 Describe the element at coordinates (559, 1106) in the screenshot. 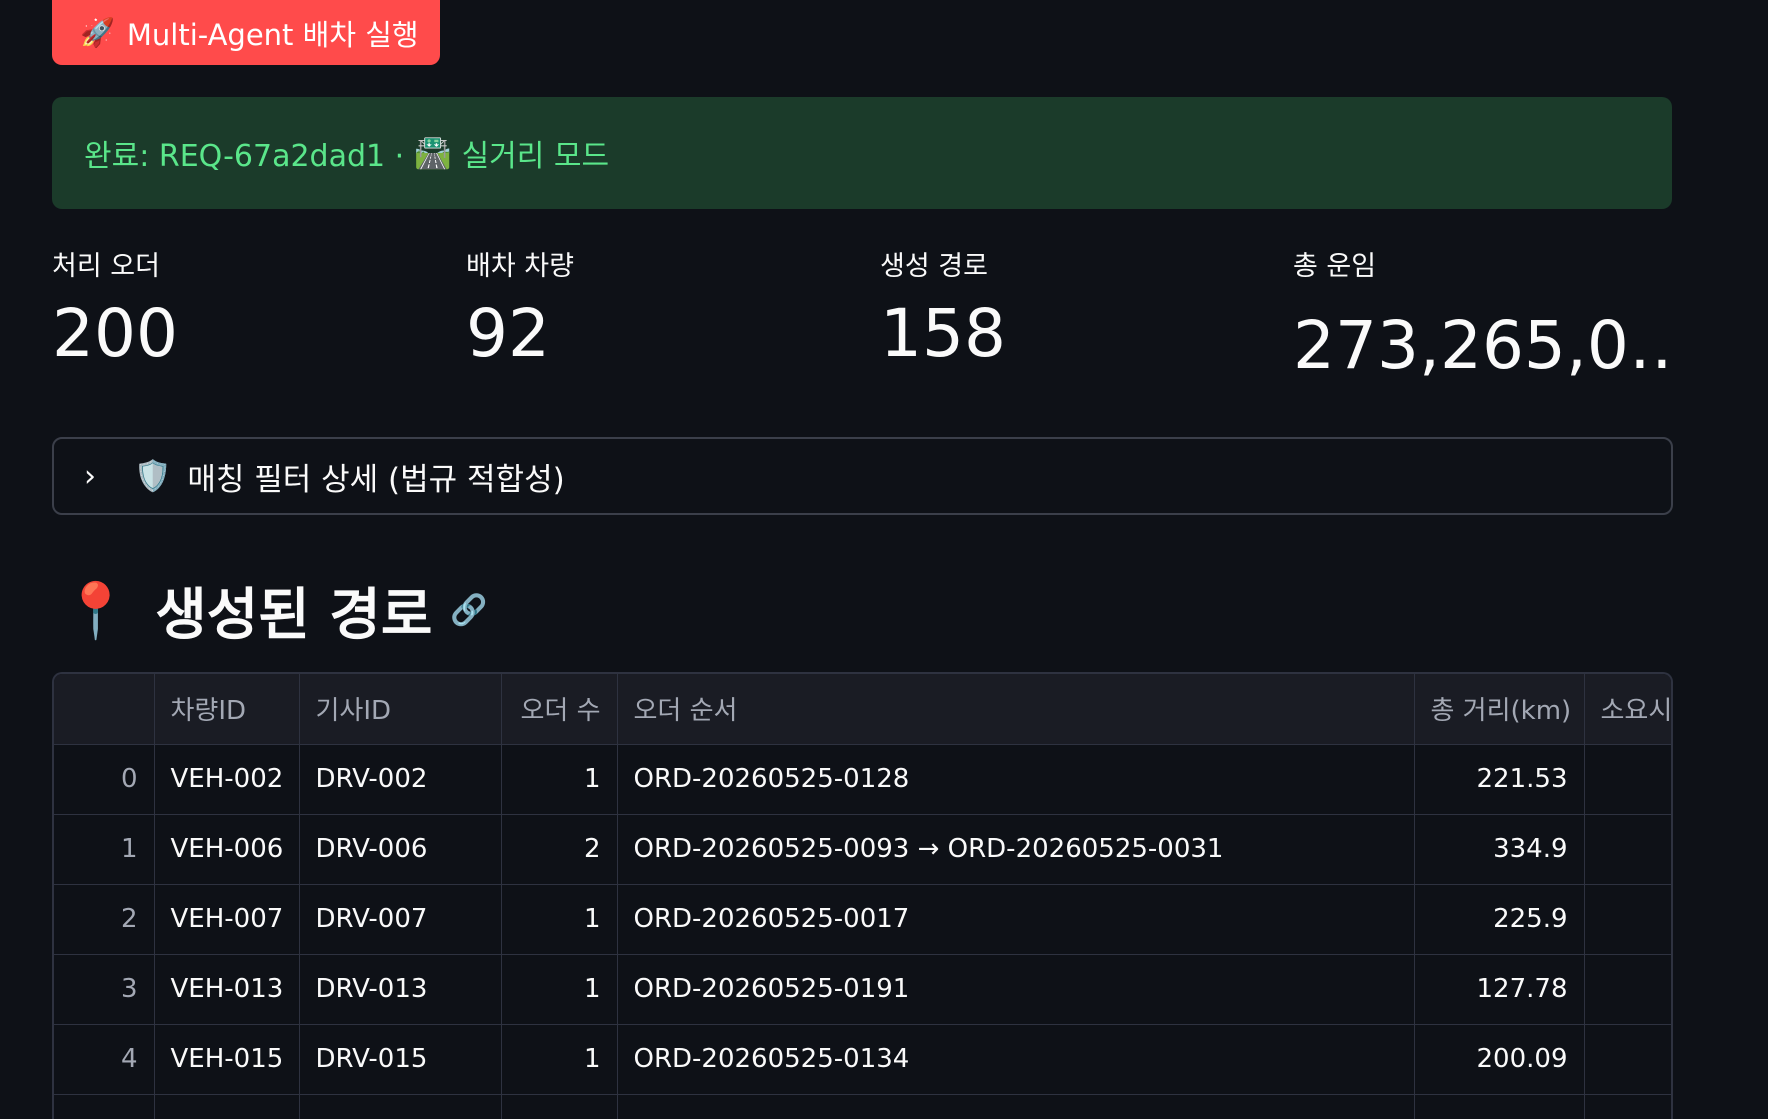

I see `order-count-cell` at that location.